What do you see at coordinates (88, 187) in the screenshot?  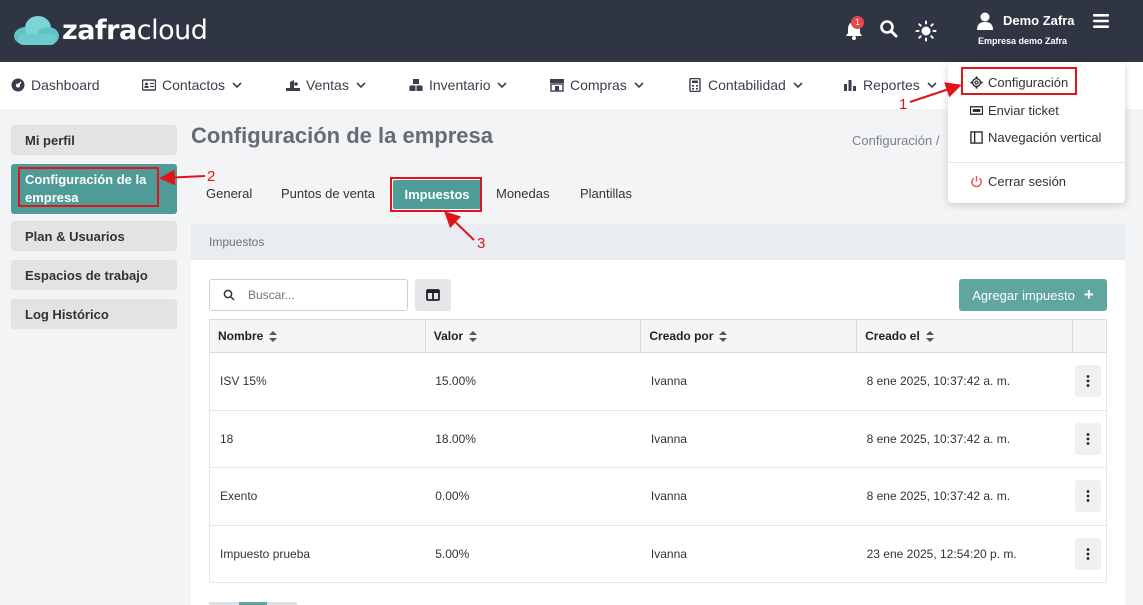 I see `annotation-box-sidebar` at bounding box center [88, 187].